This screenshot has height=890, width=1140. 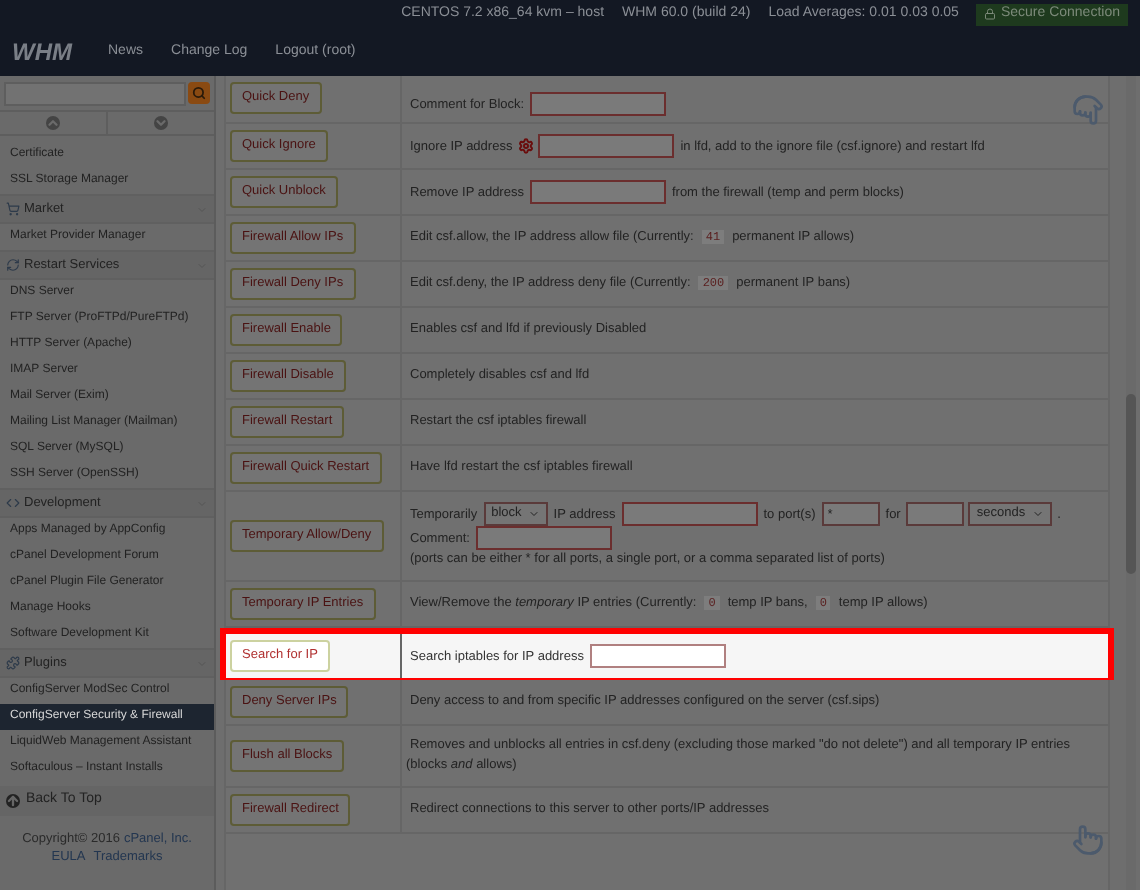 I want to click on search-icon, so click(x=199, y=93).